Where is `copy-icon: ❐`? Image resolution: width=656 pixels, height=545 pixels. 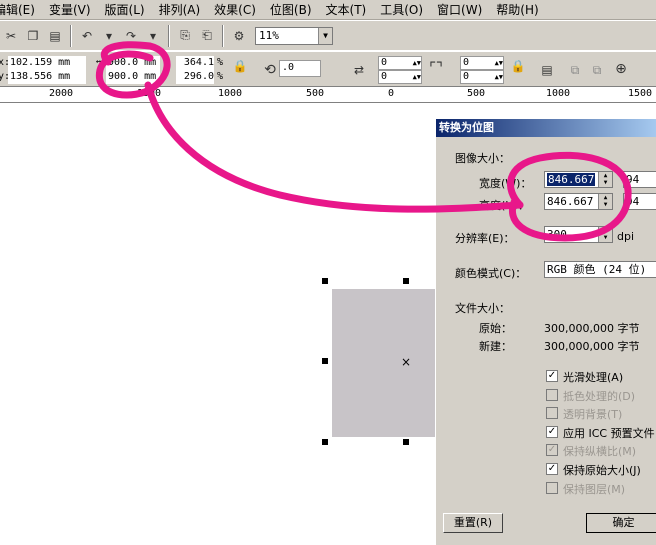 copy-icon: ❐ is located at coordinates (33, 36).